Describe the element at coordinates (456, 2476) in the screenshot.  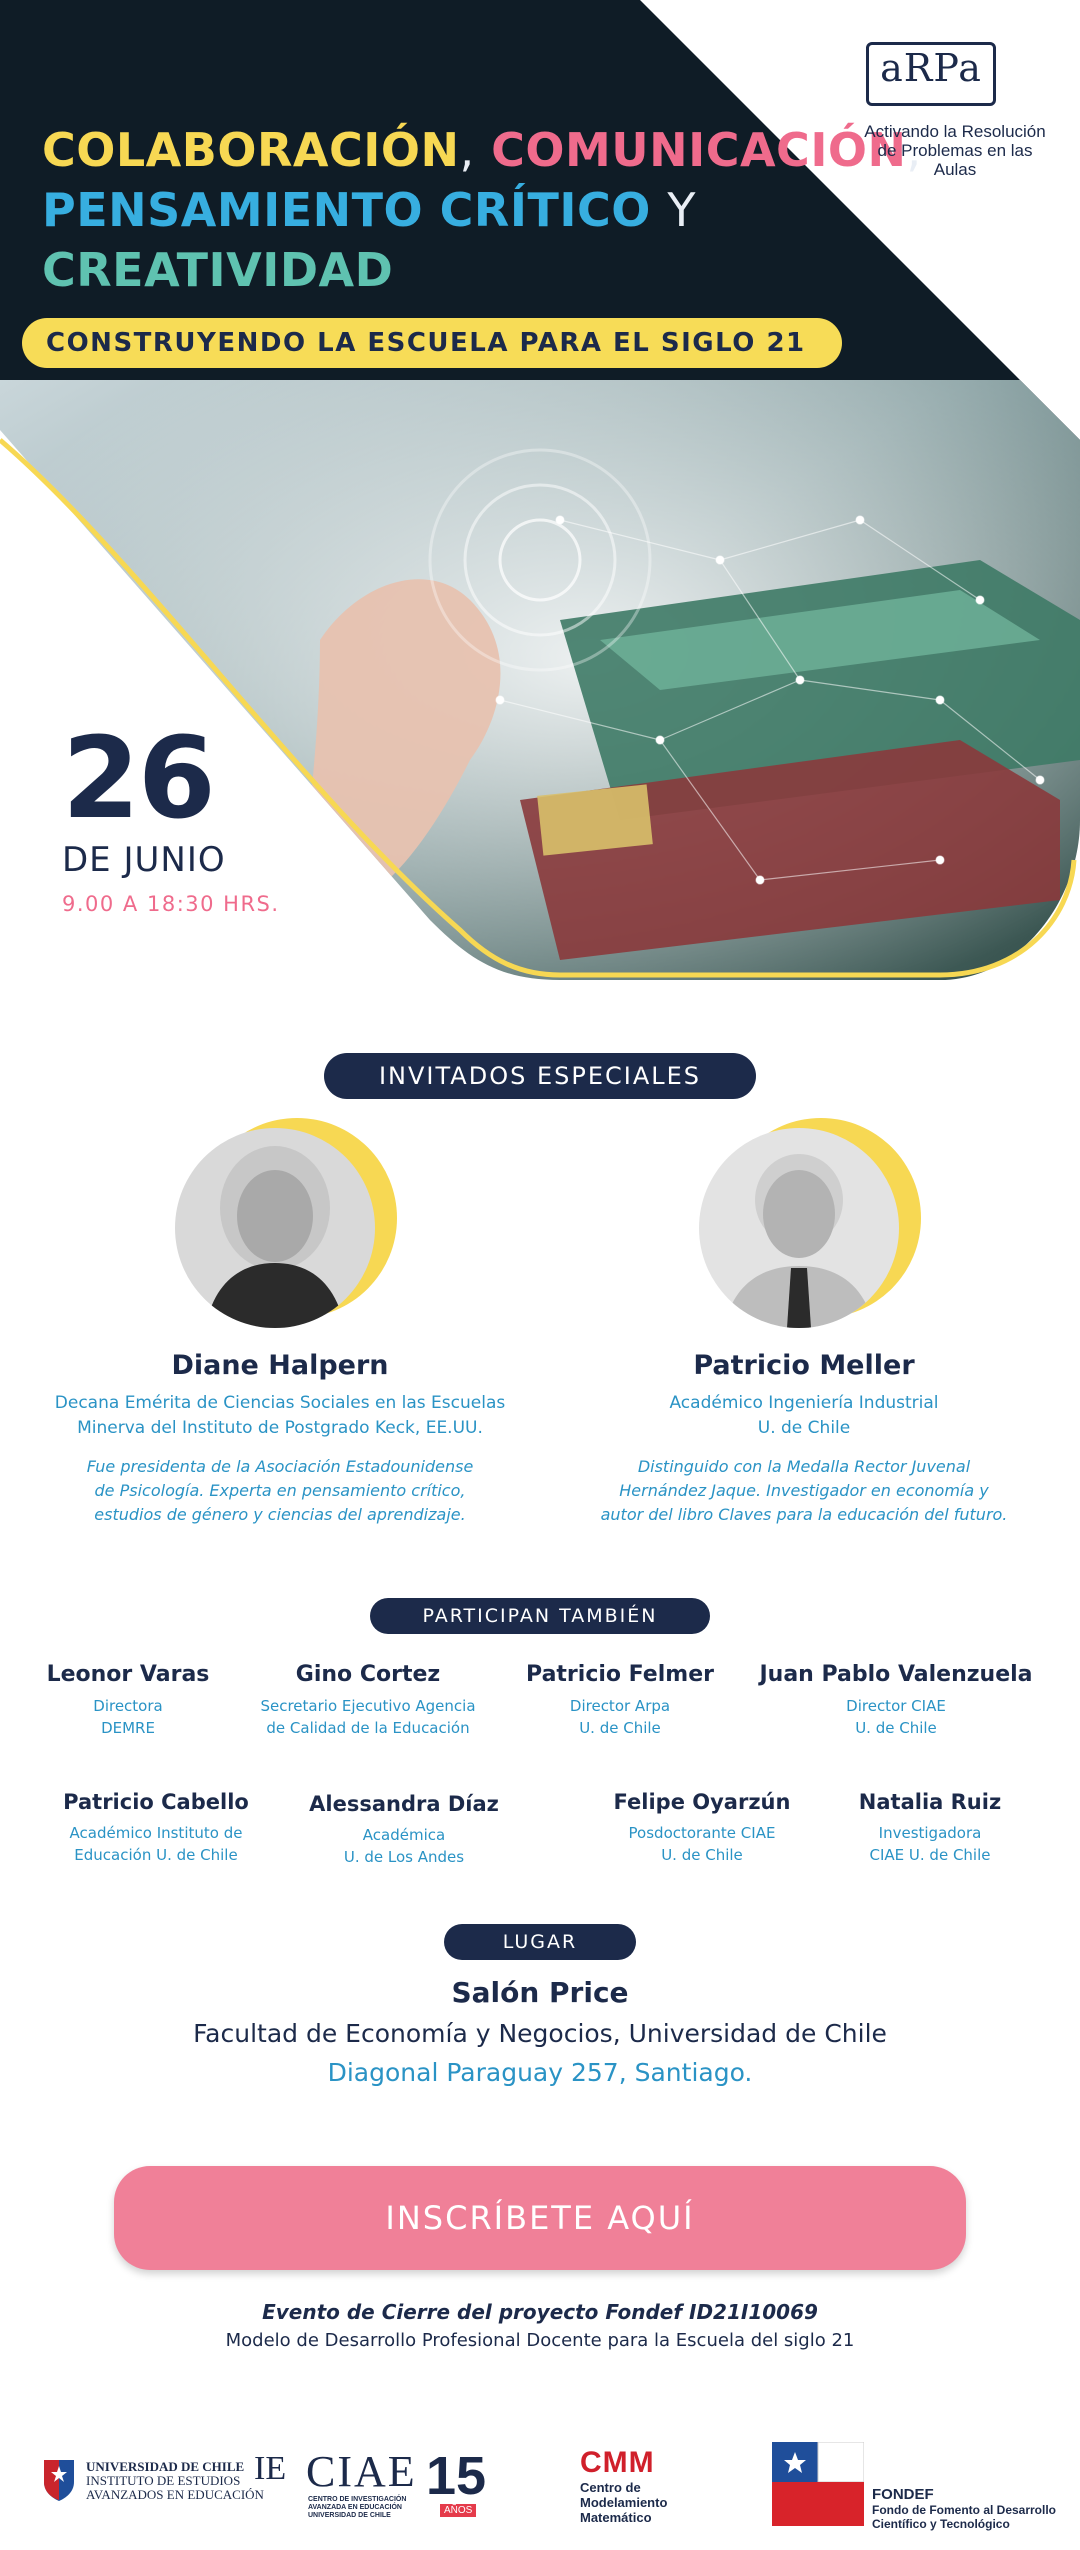
I see `ciae-anniversary: 15` at that location.